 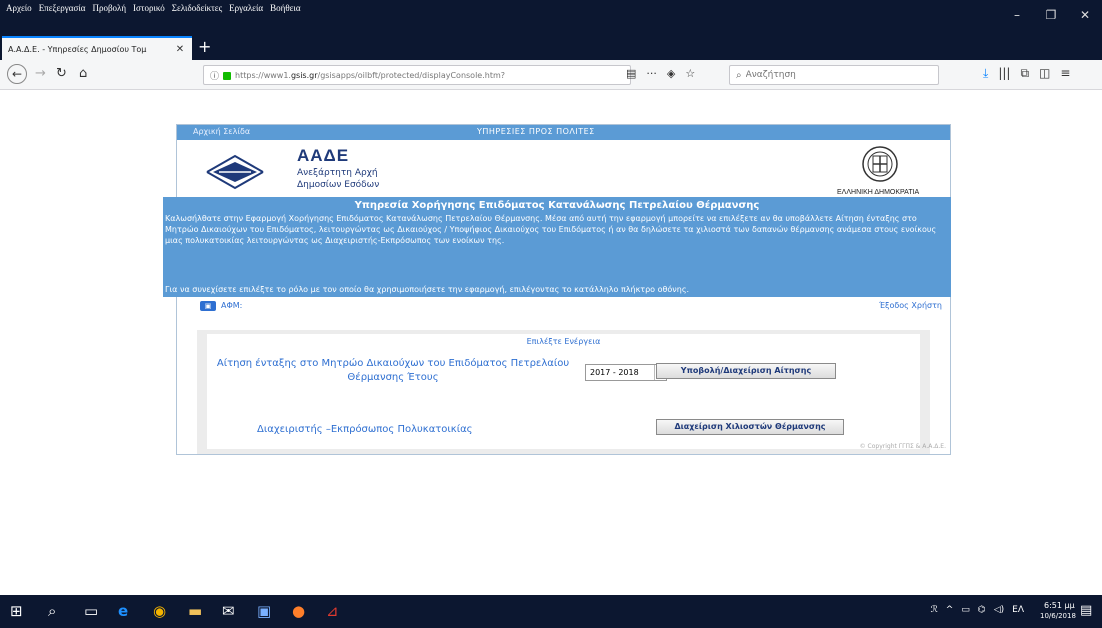 I want to click on app-icon: ▣, so click(x=264, y=611).